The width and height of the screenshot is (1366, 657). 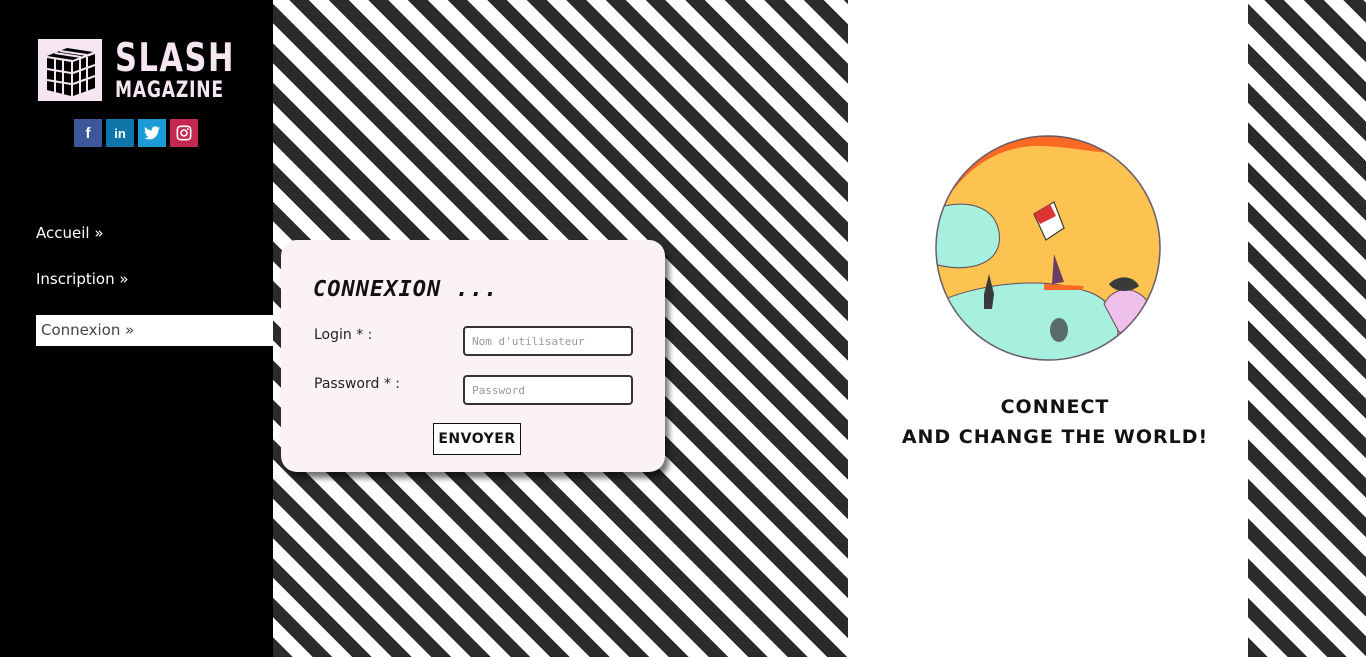 What do you see at coordinates (184, 133) in the screenshot?
I see `instagram-icon` at bounding box center [184, 133].